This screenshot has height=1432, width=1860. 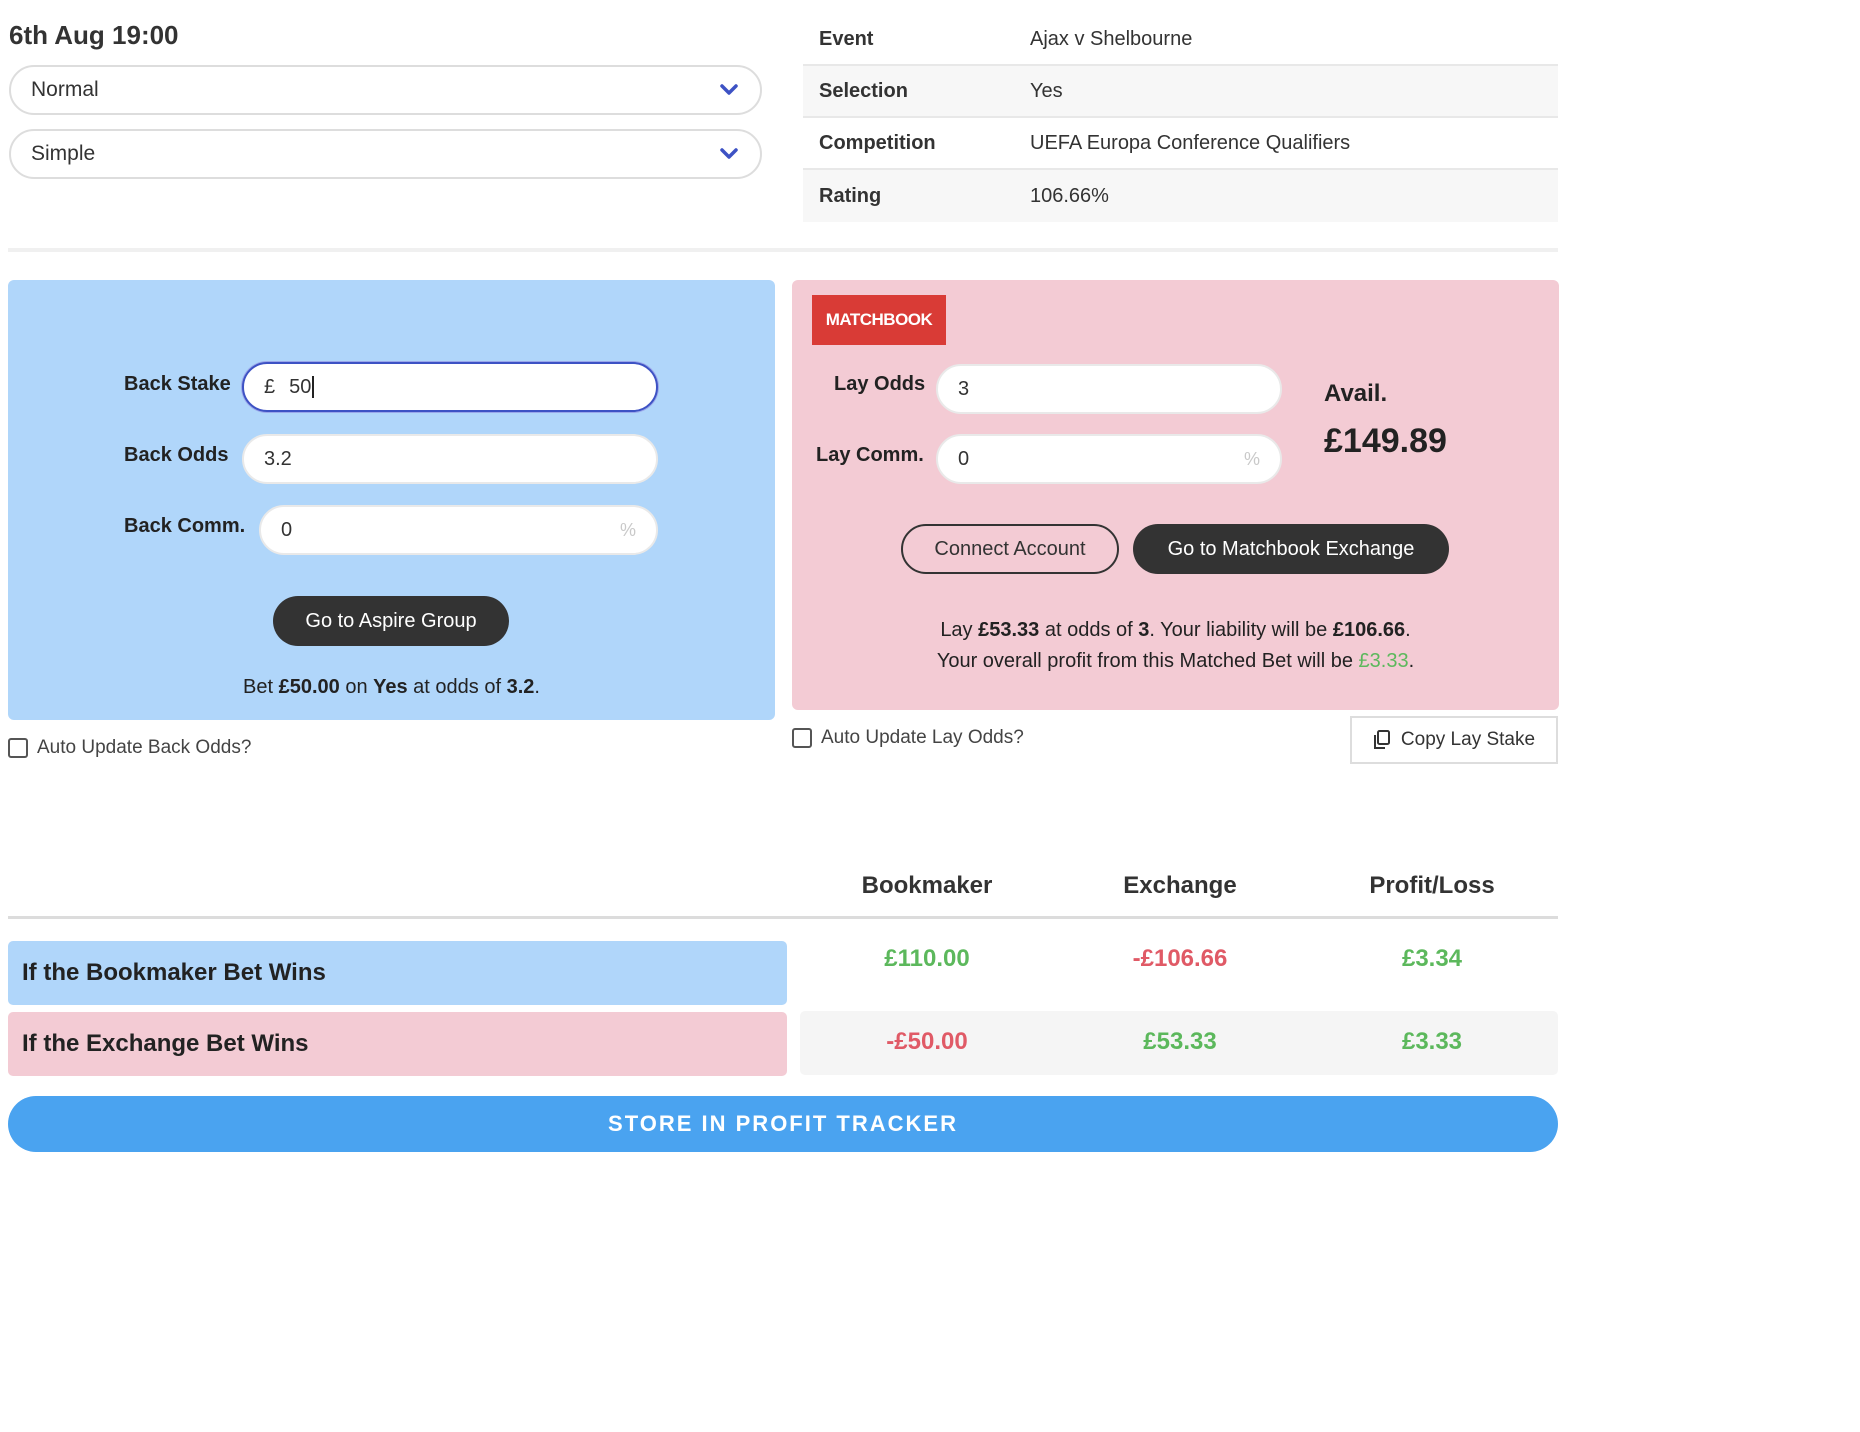 What do you see at coordinates (964, 388) in the screenshot?
I see `lay-odds-value: 3` at bounding box center [964, 388].